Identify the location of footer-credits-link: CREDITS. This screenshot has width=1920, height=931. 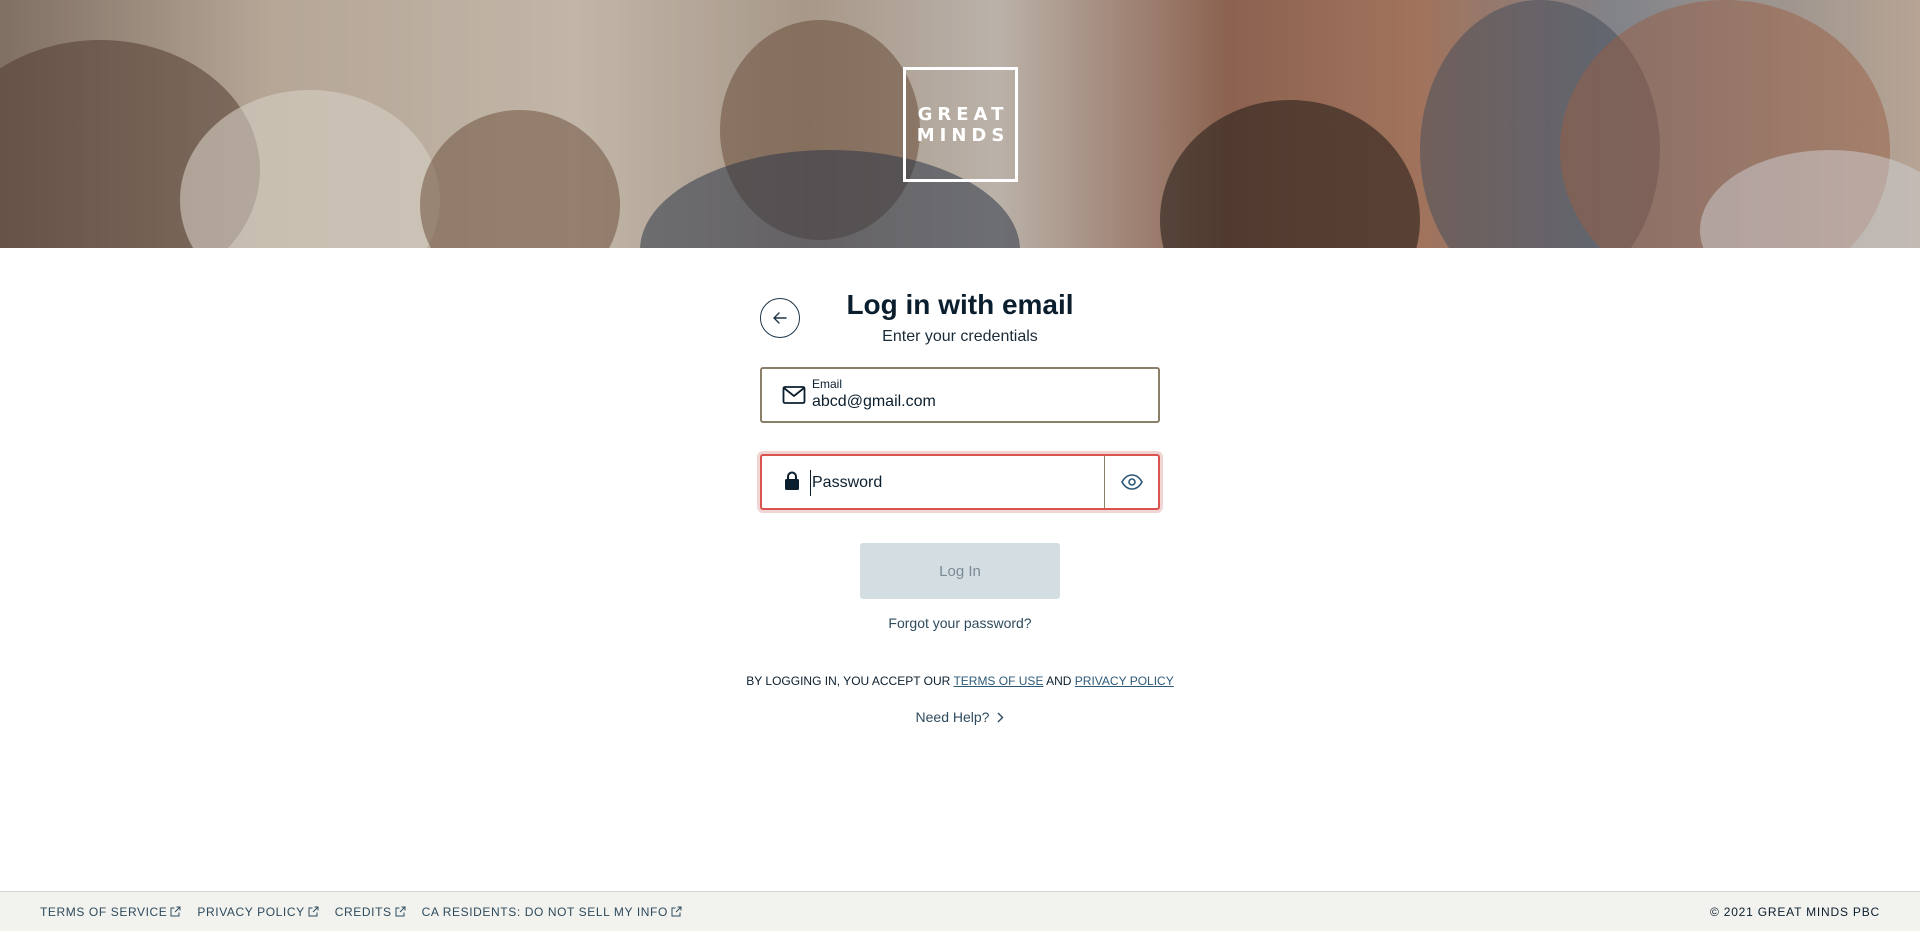
(370, 912).